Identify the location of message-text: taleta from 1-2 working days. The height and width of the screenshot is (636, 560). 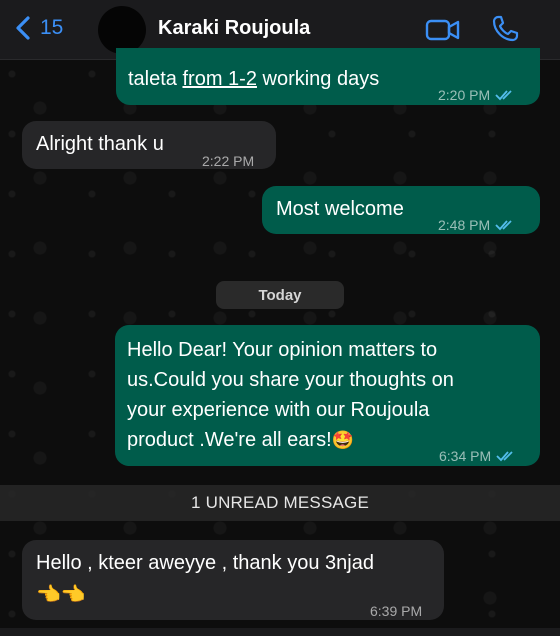
(254, 79).